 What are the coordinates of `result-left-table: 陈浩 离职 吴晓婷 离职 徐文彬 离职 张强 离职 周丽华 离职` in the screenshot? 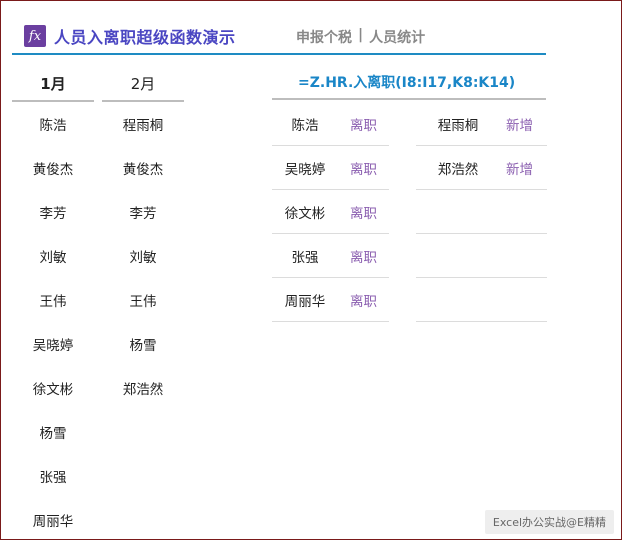 It's located at (330, 212).